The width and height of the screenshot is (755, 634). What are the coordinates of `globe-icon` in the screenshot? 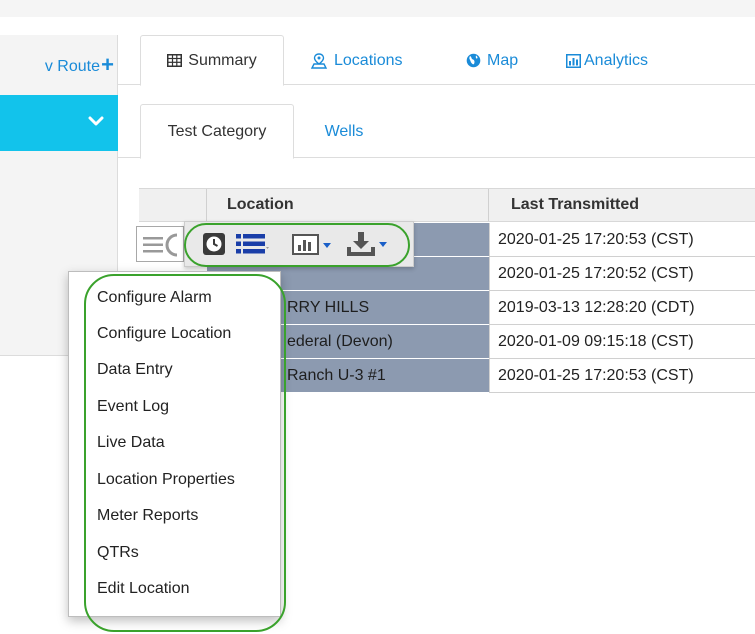 It's located at (473, 60).